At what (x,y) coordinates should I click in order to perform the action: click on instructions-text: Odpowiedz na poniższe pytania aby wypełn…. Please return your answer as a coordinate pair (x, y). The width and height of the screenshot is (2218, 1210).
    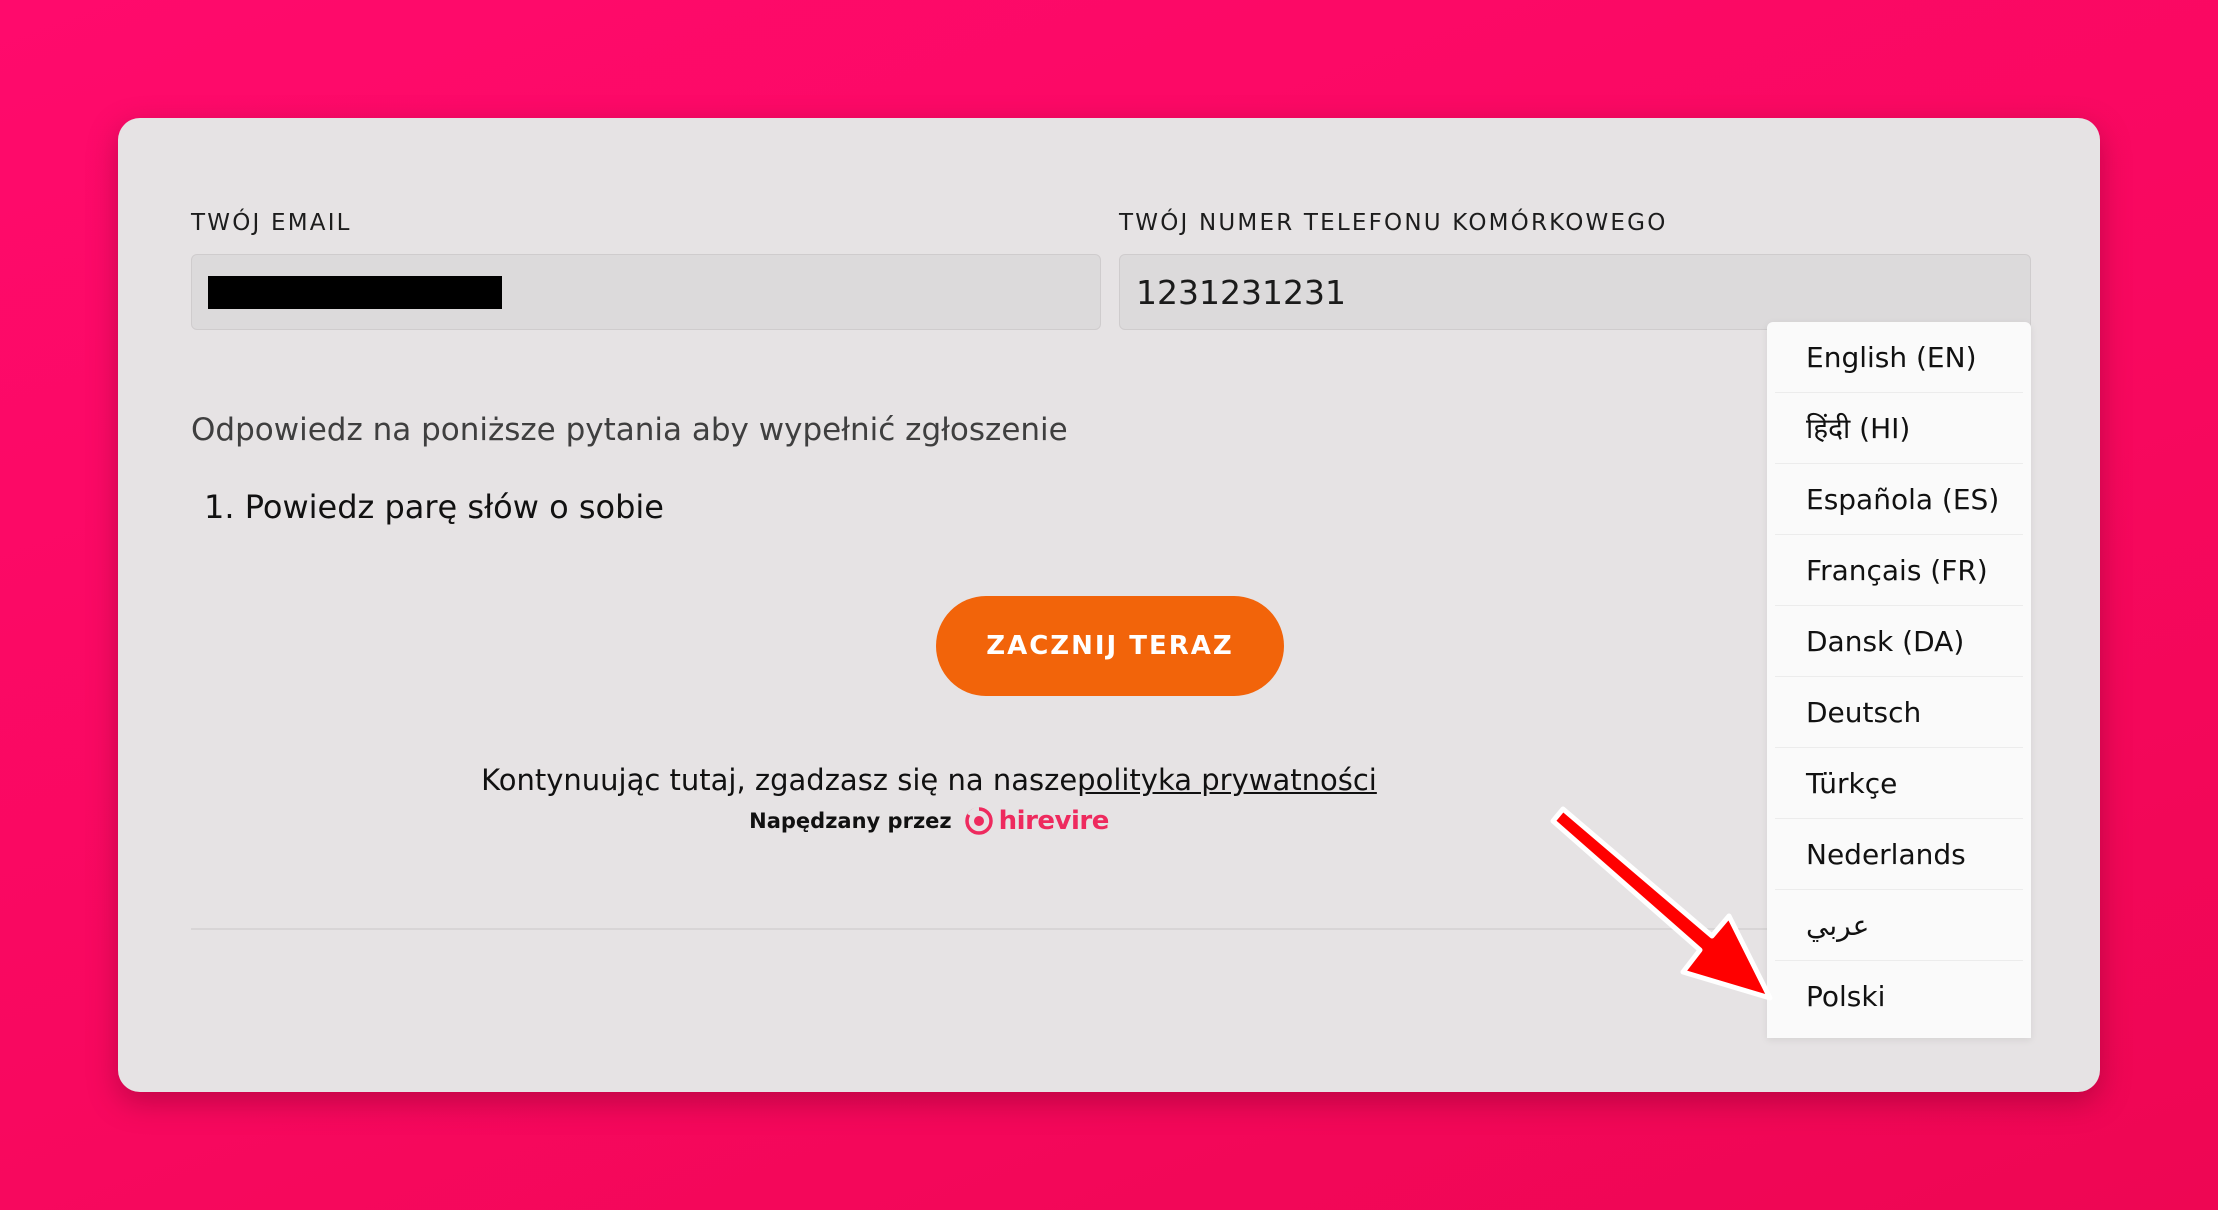
    Looking at the image, I should click on (629, 430).